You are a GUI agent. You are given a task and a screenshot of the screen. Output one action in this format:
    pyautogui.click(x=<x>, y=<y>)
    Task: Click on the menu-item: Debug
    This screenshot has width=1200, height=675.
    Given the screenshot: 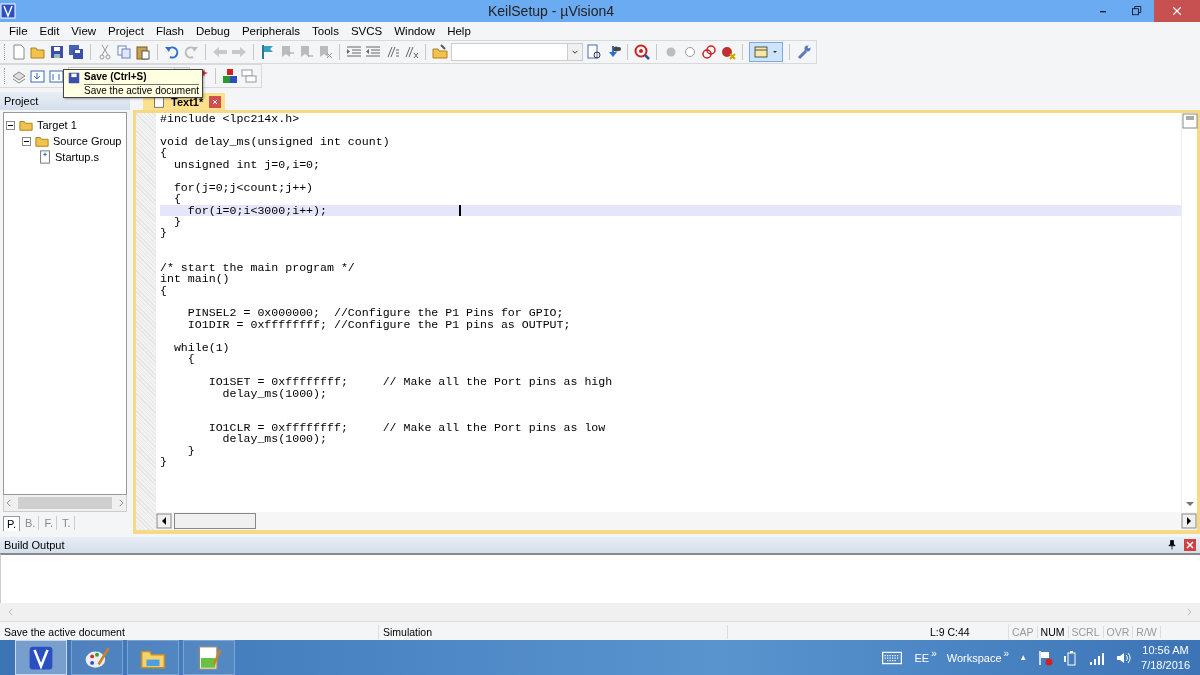 What is the action you would take?
    pyautogui.click(x=213, y=31)
    